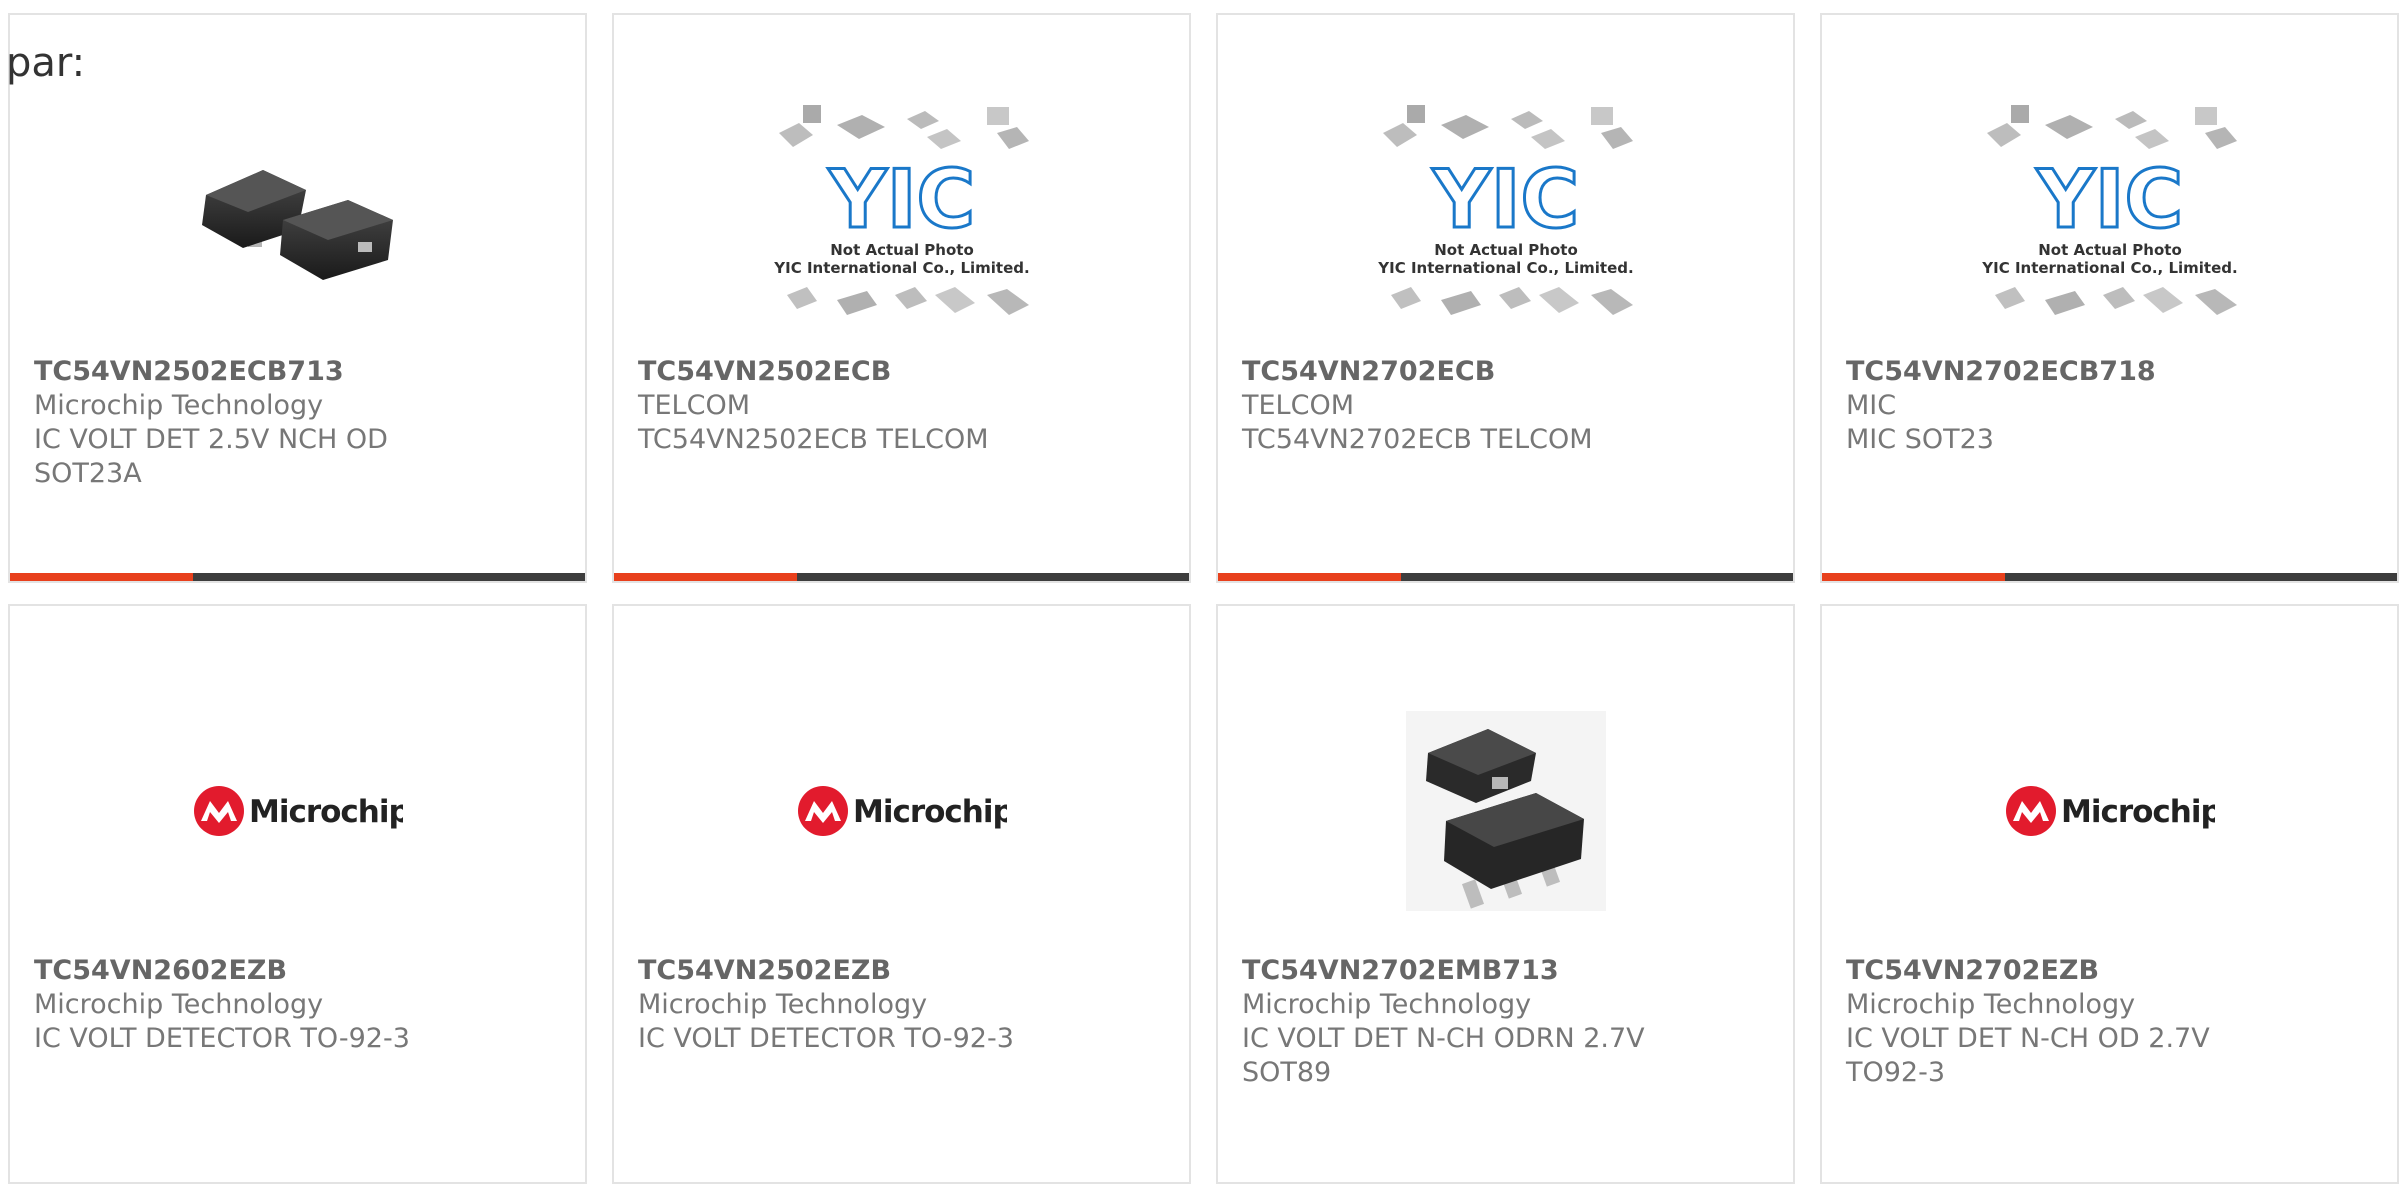 Image resolution: width=2400 pixels, height=1184 pixels. I want to click on description-line: TC54VN2502ECB TELCOM, so click(813, 439).